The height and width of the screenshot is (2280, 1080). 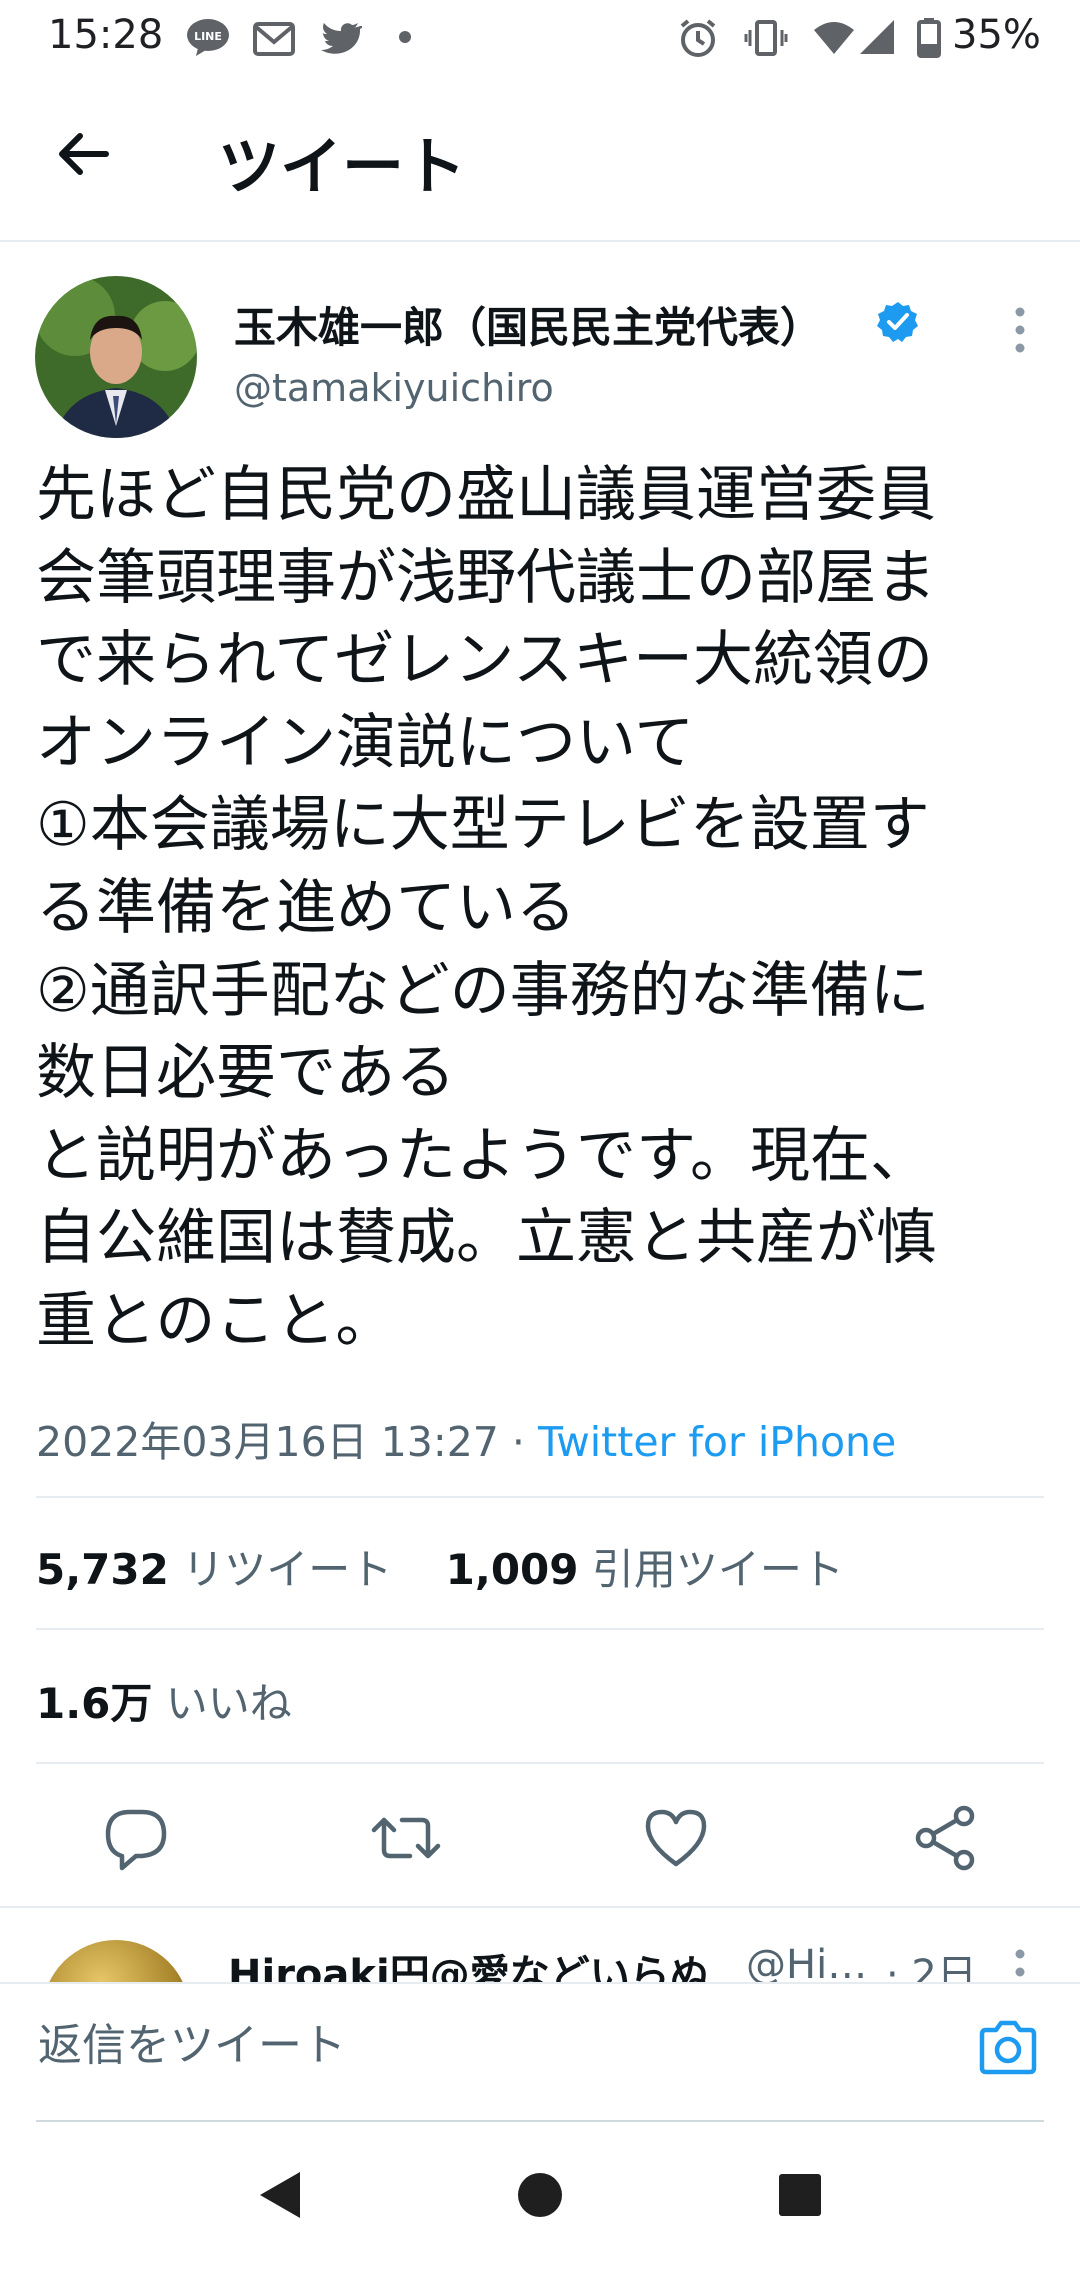 I want to click on reply-input, so click(x=488, y=2045).